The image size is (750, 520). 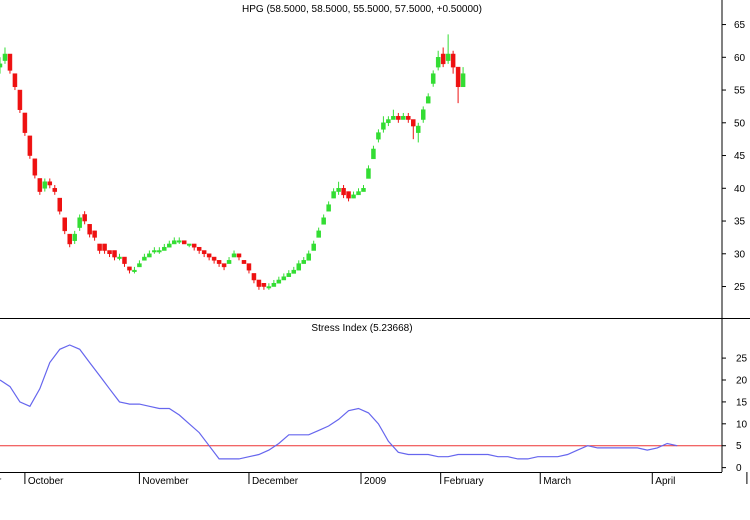 What do you see at coordinates (464, 481) in the screenshot?
I see `x-axis-tick-label: February` at bounding box center [464, 481].